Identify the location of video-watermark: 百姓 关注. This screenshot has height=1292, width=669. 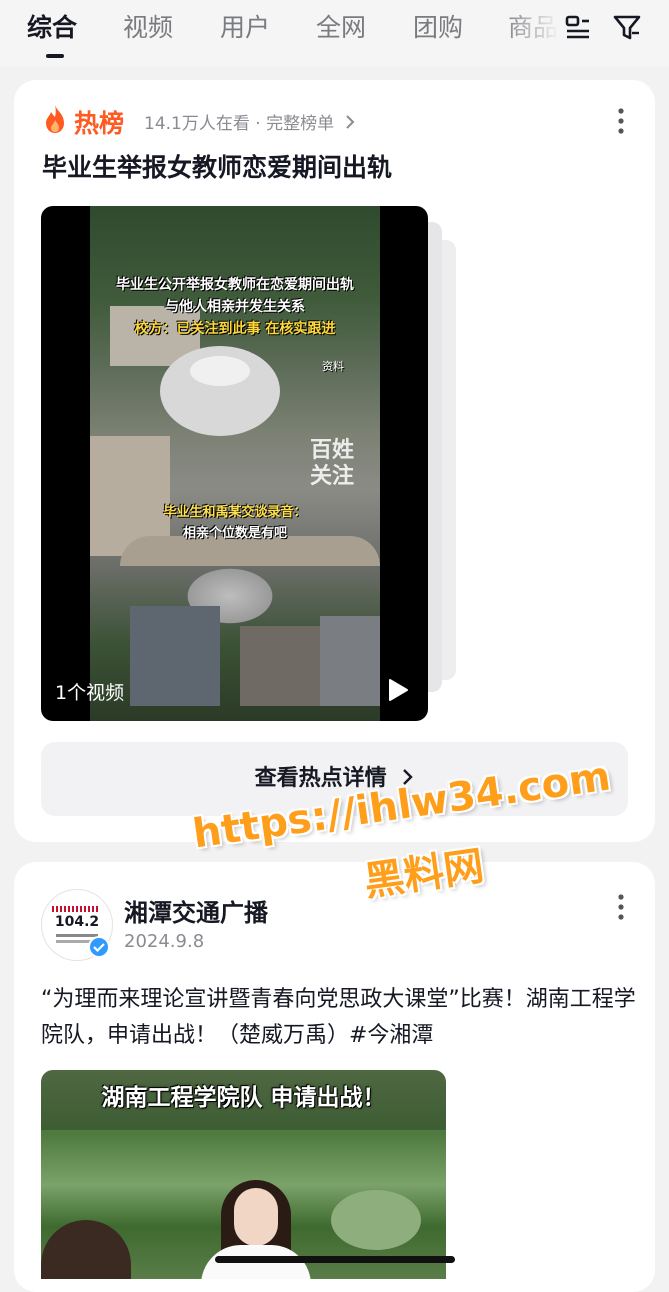
(332, 463).